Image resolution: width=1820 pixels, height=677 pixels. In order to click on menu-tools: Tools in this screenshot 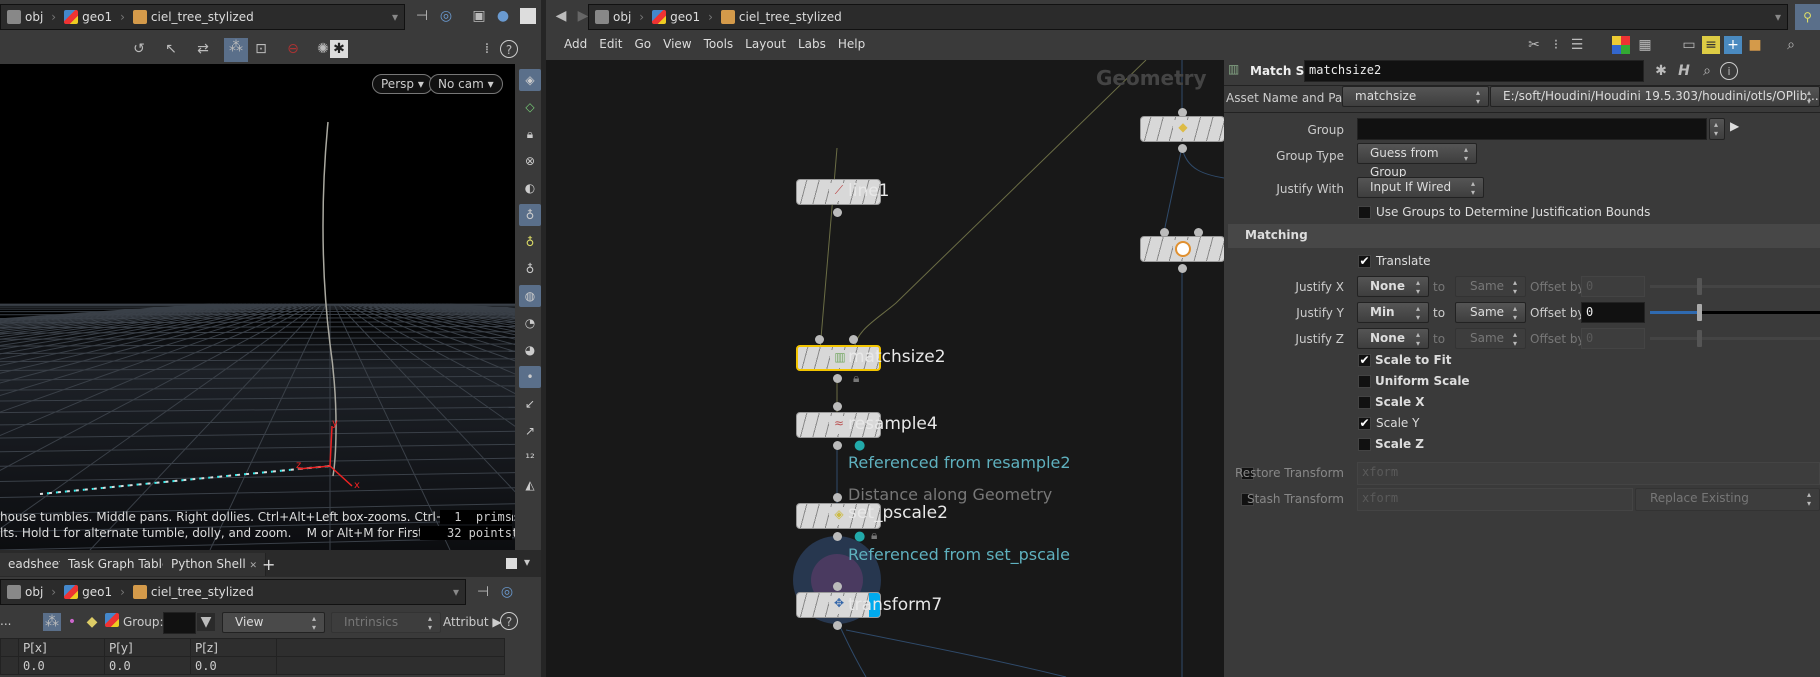, I will do `click(719, 44)`.